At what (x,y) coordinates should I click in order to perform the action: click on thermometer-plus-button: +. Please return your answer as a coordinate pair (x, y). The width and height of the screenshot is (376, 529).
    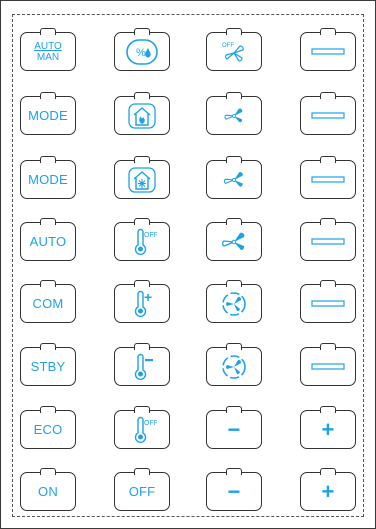
    Looking at the image, I should click on (142, 303).